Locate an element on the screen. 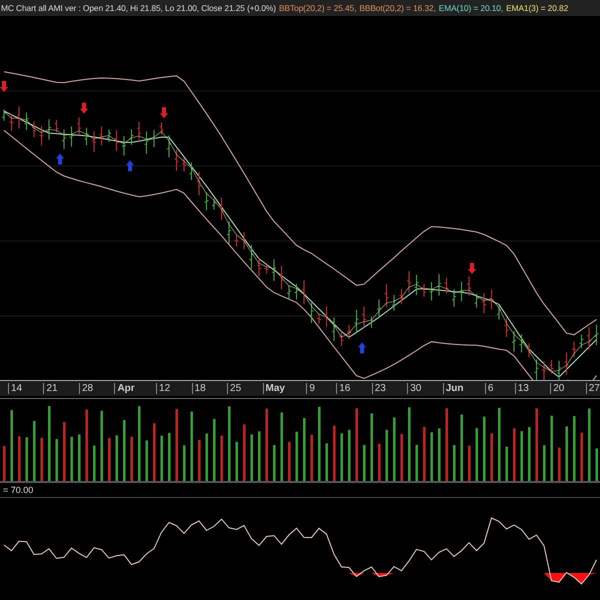 This screenshot has height=600, width=600. date-axis-label: 13 is located at coordinates (521, 388).